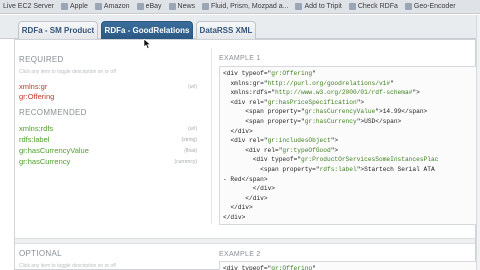 The width and height of the screenshot is (480, 270). I want to click on bookmark-item: Geo-Encoder, so click(430, 6).